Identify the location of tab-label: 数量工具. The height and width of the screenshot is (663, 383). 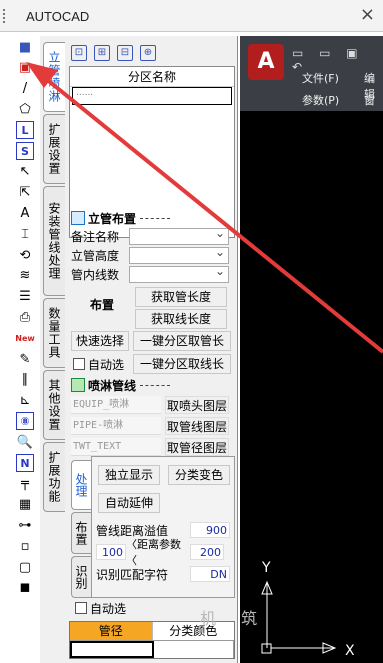
(54, 333).